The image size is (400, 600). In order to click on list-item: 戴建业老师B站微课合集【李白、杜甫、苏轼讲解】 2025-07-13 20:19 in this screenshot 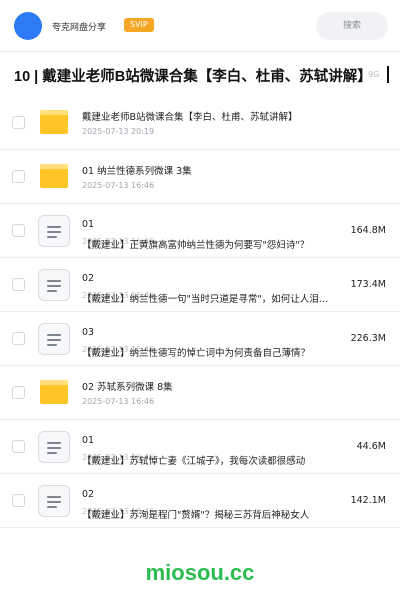, I will do `click(200, 123)`.